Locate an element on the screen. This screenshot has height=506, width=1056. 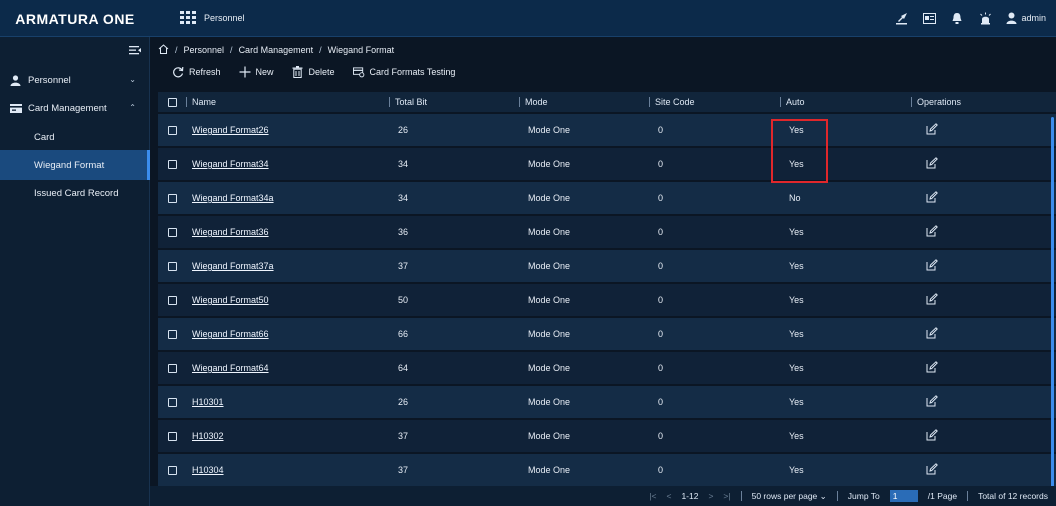
breadcrumb-personnel: Personnel is located at coordinates (204, 50).